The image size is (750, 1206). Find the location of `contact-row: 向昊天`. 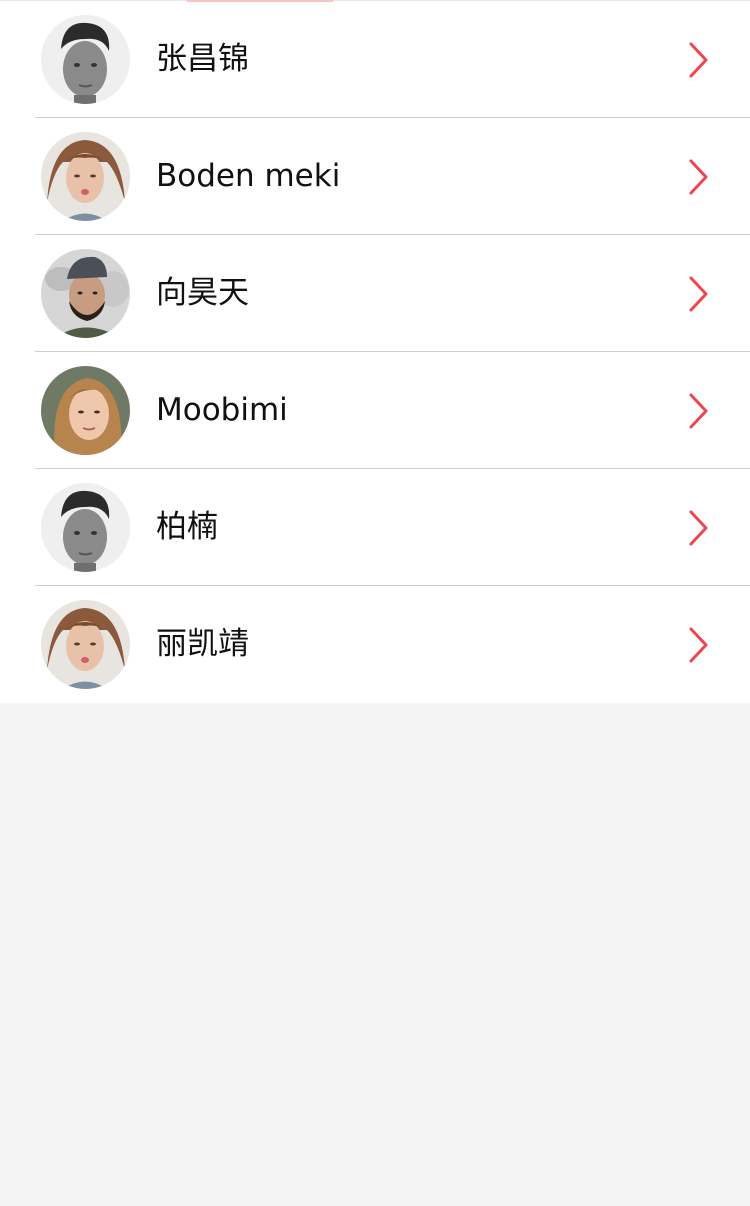

contact-row: 向昊天 is located at coordinates (392, 293).